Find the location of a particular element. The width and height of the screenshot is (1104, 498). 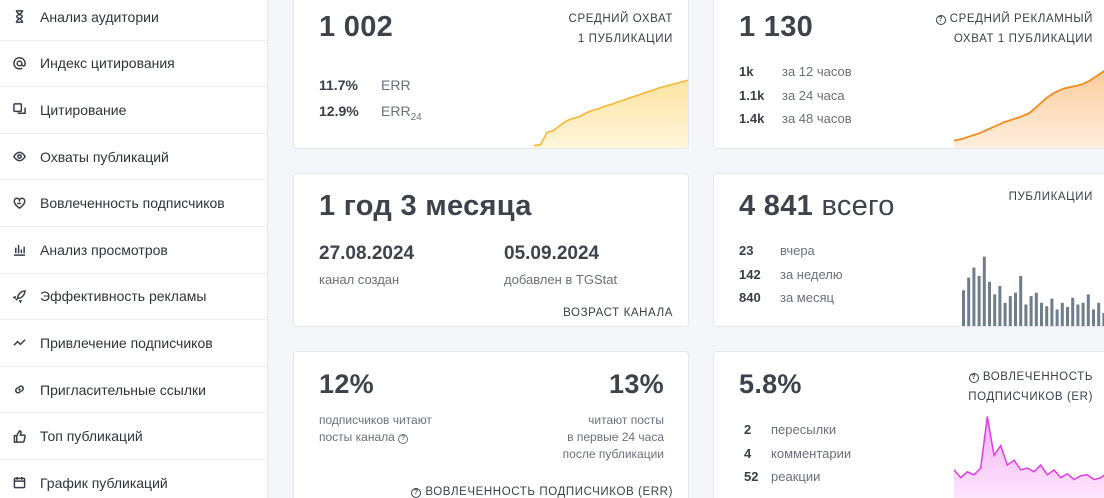

average-reach-sparkline is located at coordinates (611, 113).